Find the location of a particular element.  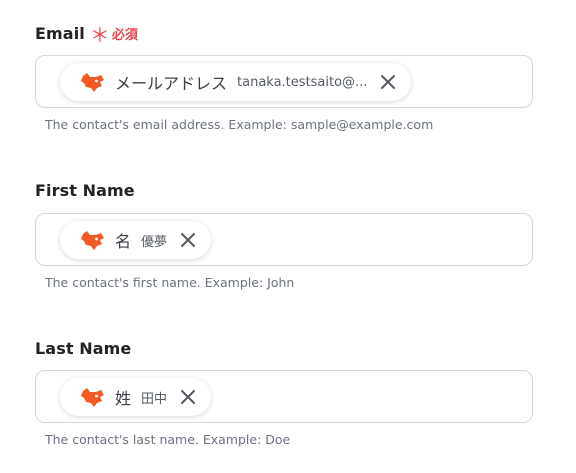

first-name-help-text: The contact's first name. Example: John is located at coordinates (170, 282).